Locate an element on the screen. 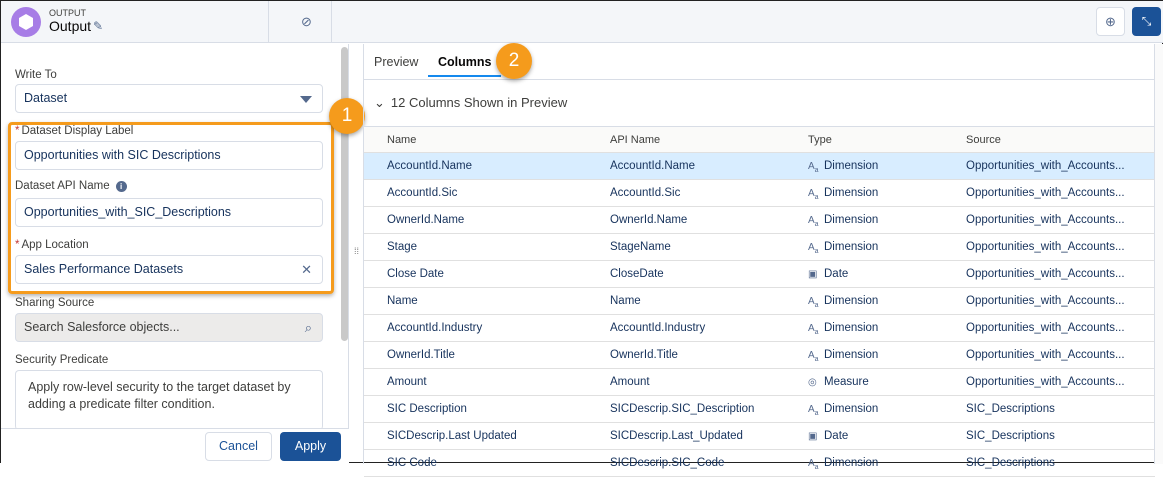  data-preview-icon: ⊕ is located at coordinates (1110, 21).